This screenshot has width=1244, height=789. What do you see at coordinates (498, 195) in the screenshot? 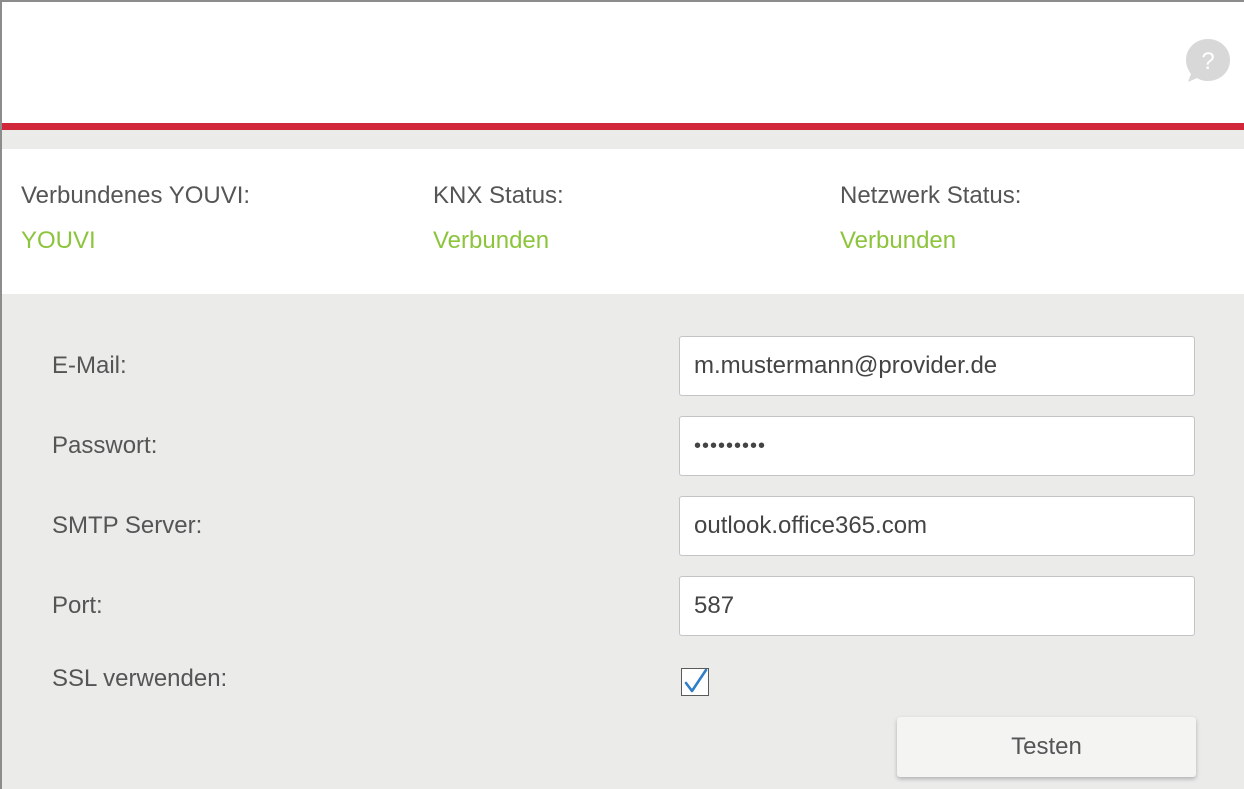
I see `knx-status-label: KNX Status:` at bounding box center [498, 195].